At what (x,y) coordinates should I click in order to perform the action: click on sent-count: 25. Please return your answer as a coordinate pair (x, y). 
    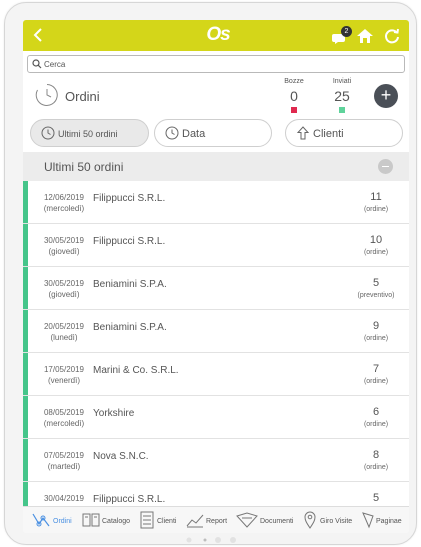
    Looking at the image, I should click on (342, 96).